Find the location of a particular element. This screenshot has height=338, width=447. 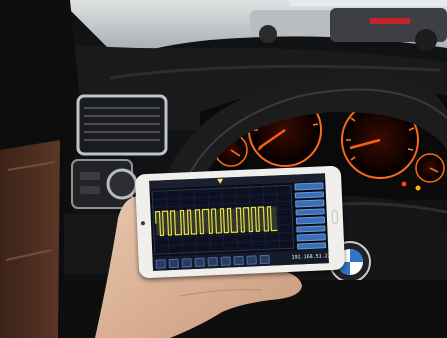

folder-icon is located at coordinates (251, 259).